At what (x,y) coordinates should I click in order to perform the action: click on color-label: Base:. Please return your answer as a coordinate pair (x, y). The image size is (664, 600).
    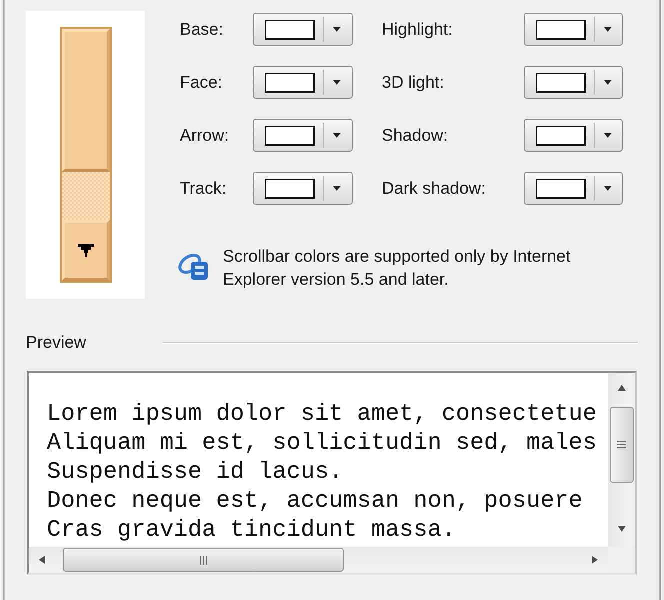
    Looking at the image, I should click on (202, 30).